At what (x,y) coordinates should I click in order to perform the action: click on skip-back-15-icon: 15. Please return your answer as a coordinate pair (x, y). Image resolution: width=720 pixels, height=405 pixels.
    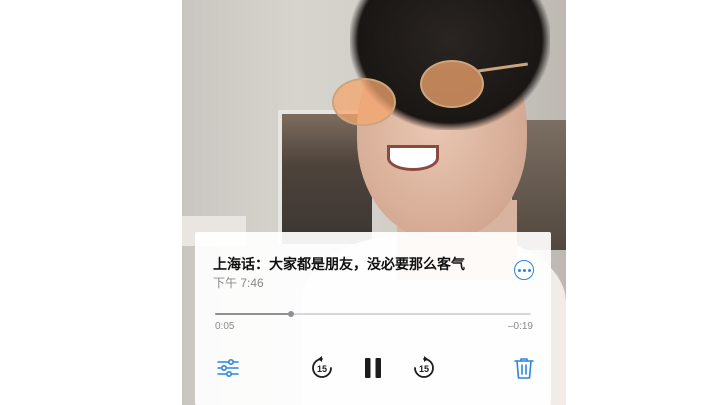
    Looking at the image, I should click on (322, 367).